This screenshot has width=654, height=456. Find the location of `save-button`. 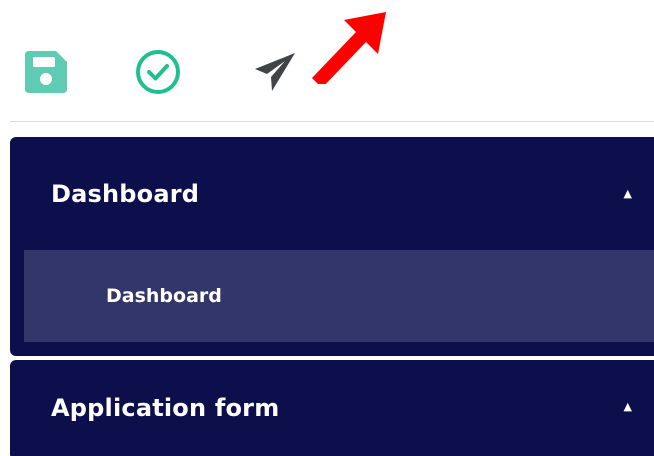

save-button is located at coordinates (46, 72).